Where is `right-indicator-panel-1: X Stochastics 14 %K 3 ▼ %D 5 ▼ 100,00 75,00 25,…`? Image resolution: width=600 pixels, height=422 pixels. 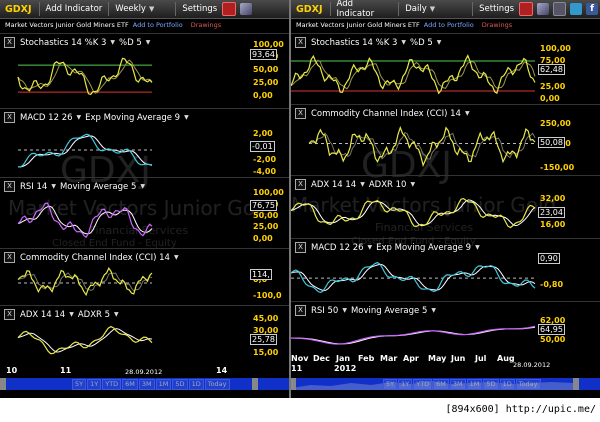
right-indicator-panel-1: X Stochastics 14 %K 3 ▼ %D 5 ▼ 100,00 75,00 25,… is located at coordinates (445, 68).